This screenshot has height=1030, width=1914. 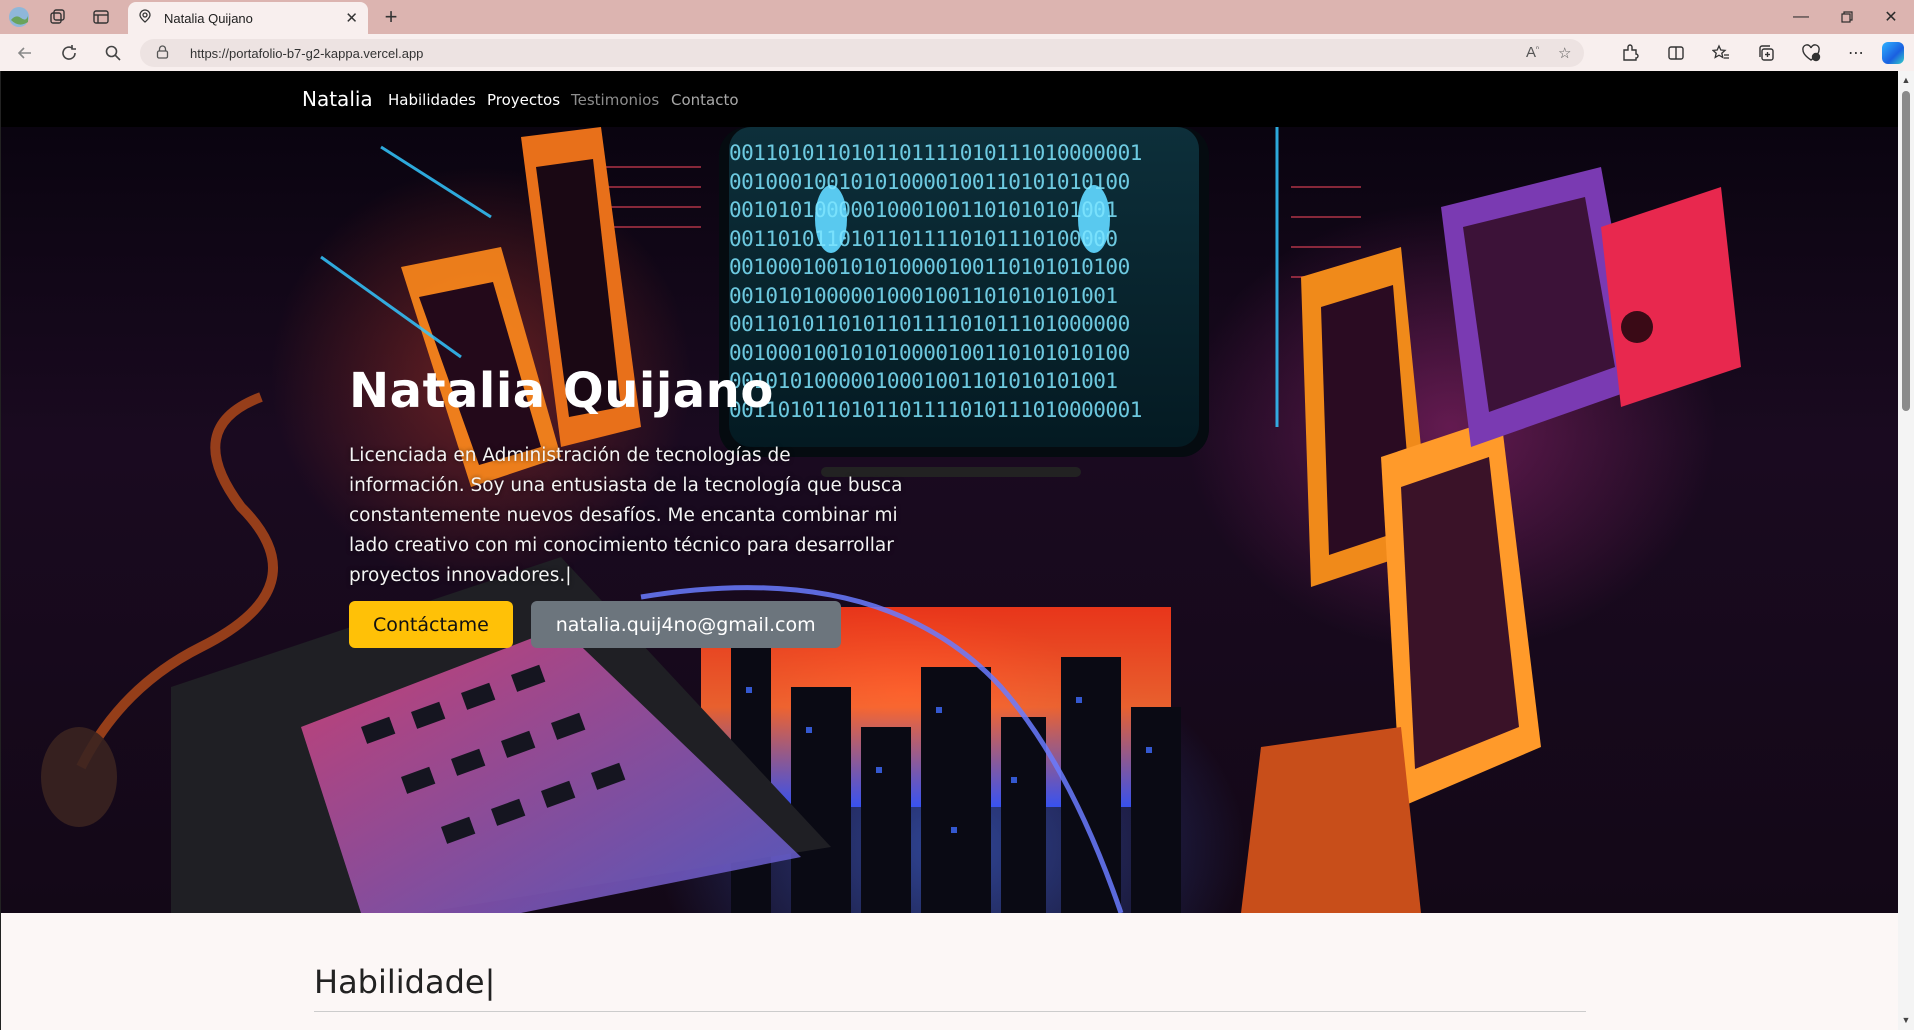 What do you see at coordinates (1891, 17) in the screenshot?
I see `window-close-icon: ✕` at bounding box center [1891, 17].